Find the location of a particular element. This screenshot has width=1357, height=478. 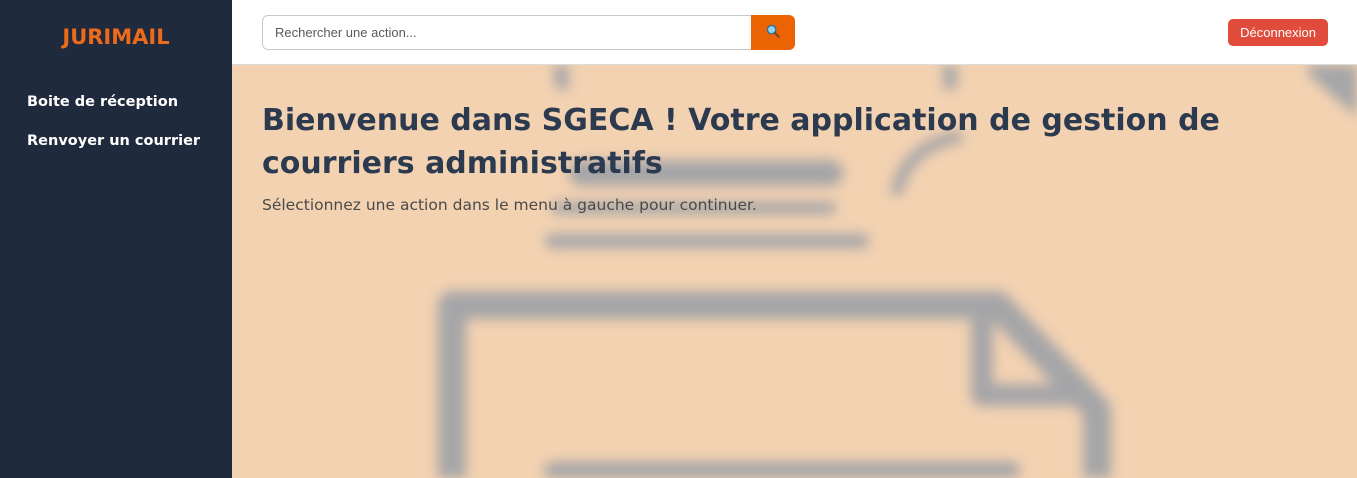

sidebar-item-resend-mail: Renvoyer un courrier is located at coordinates (116, 152).